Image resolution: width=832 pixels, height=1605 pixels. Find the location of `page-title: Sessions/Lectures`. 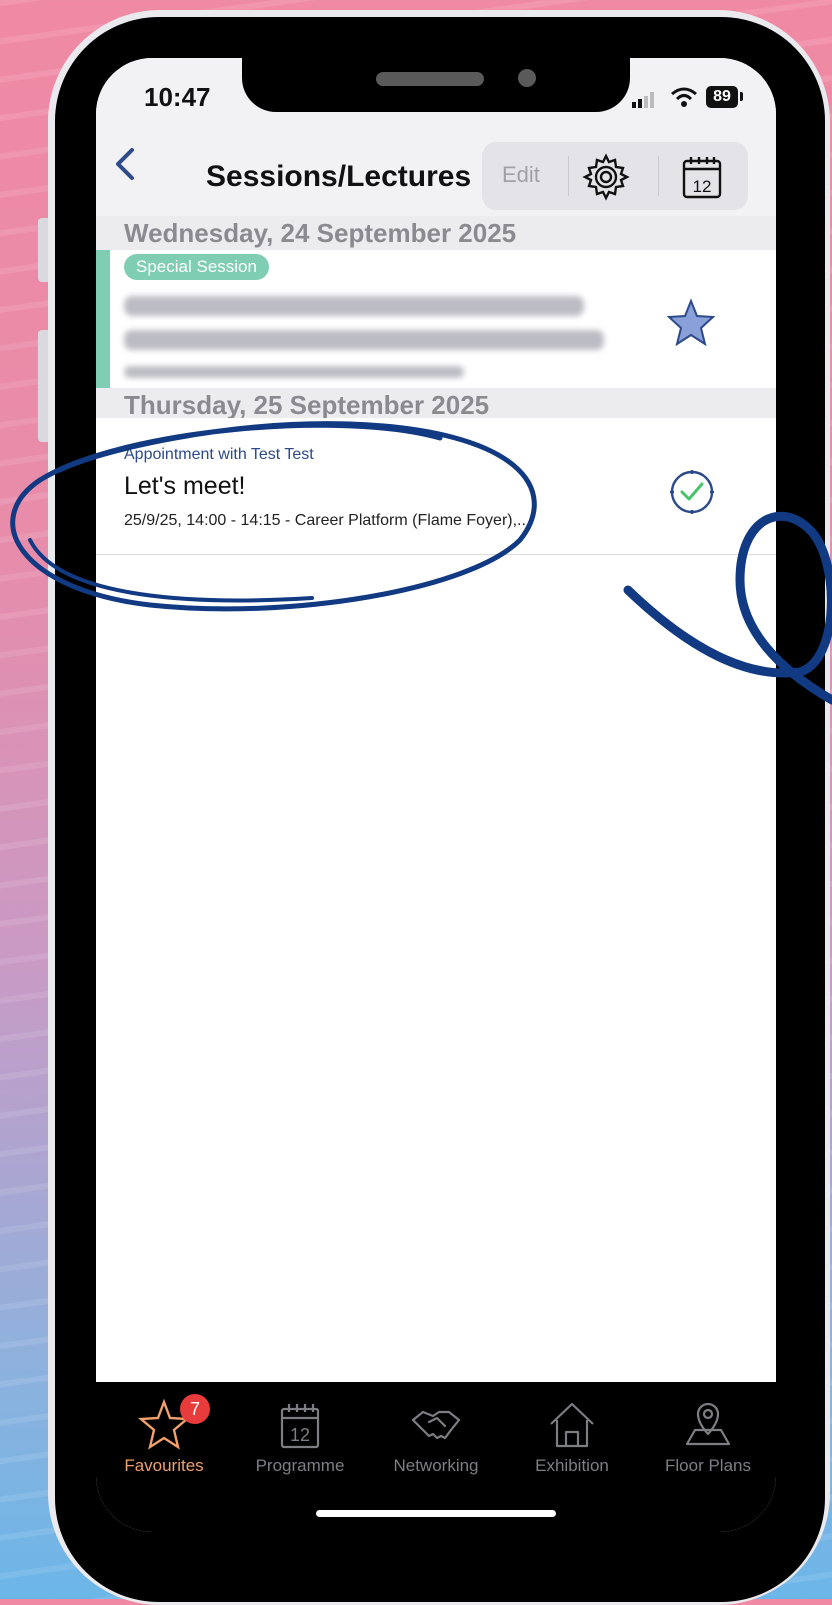

page-title: Sessions/Lectures is located at coordinates (339, 176).